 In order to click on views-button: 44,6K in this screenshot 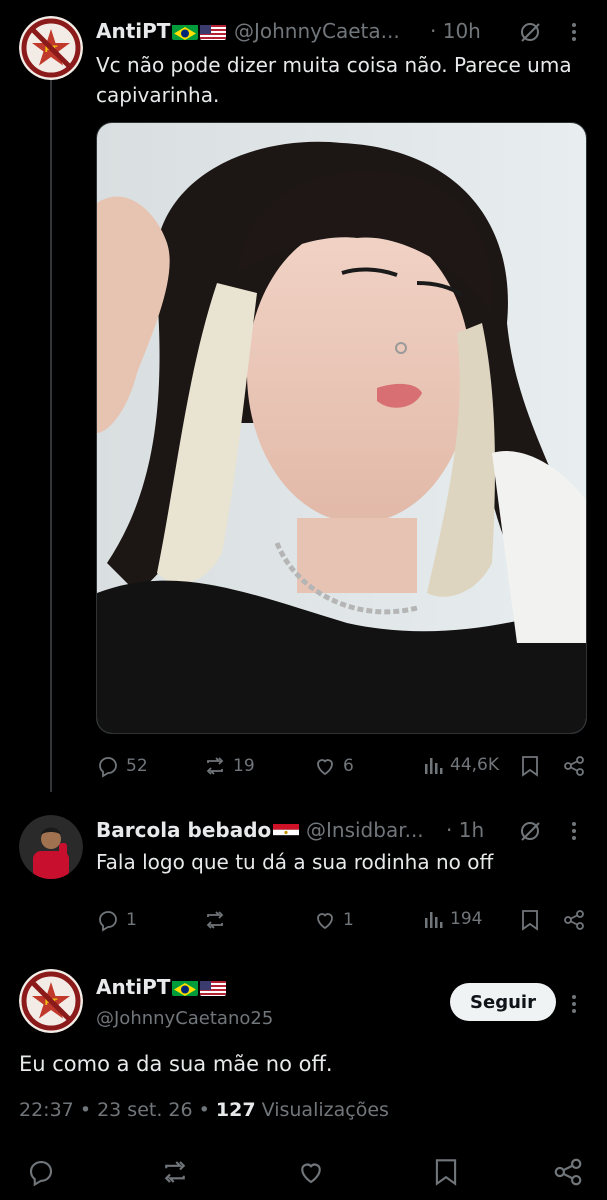, I will do `click(460, 765)`.